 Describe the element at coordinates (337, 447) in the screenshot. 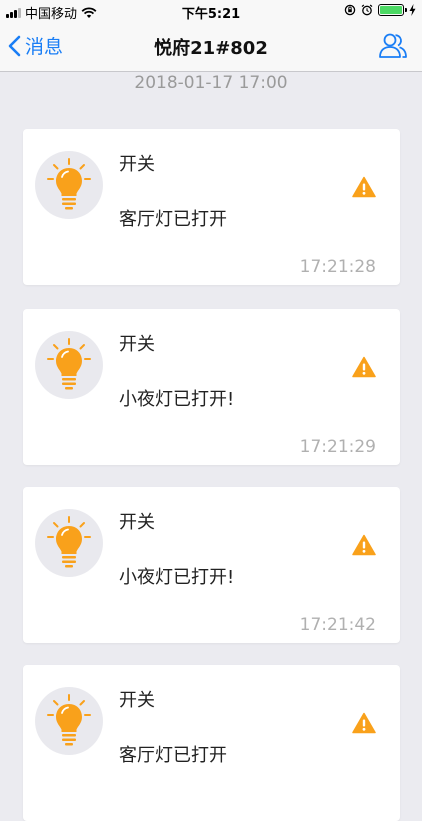

I see `message-time: 17:21:29` at that location.